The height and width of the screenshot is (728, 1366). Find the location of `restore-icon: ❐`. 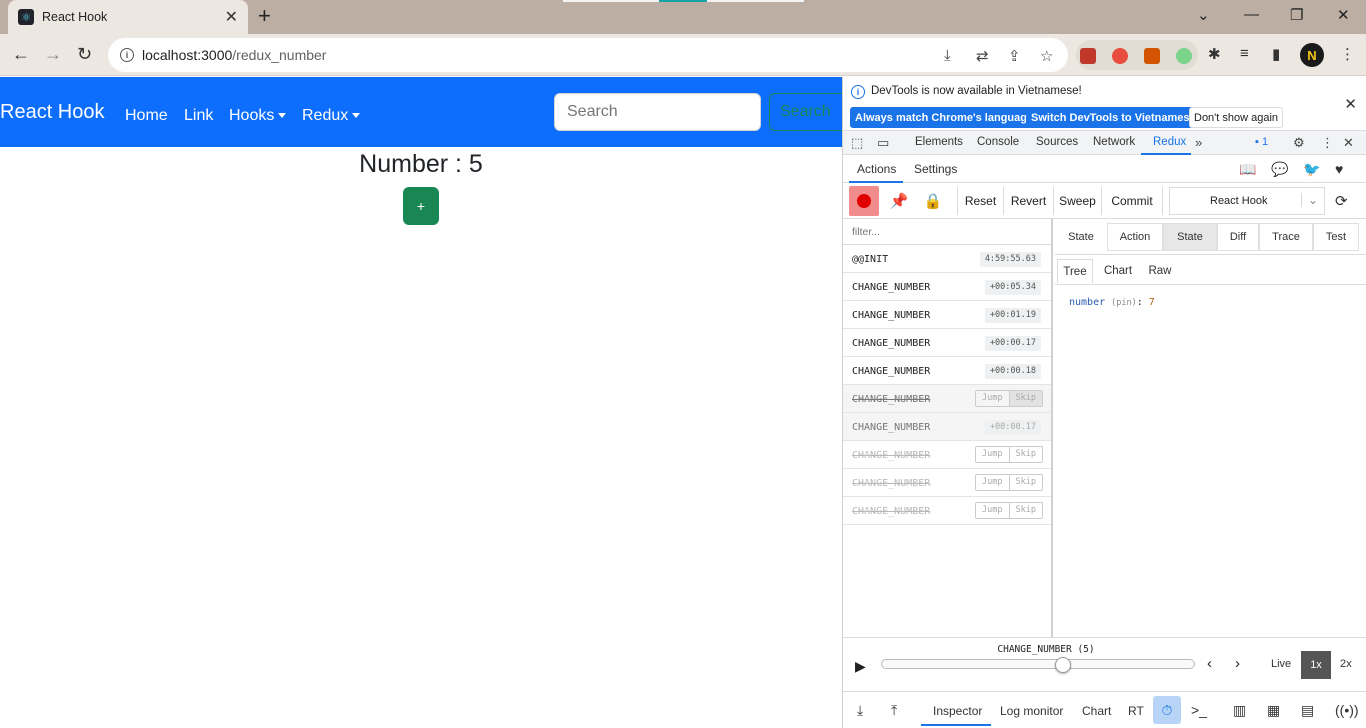

restore-icon: ❐ is located at coordinates (1296, 15).